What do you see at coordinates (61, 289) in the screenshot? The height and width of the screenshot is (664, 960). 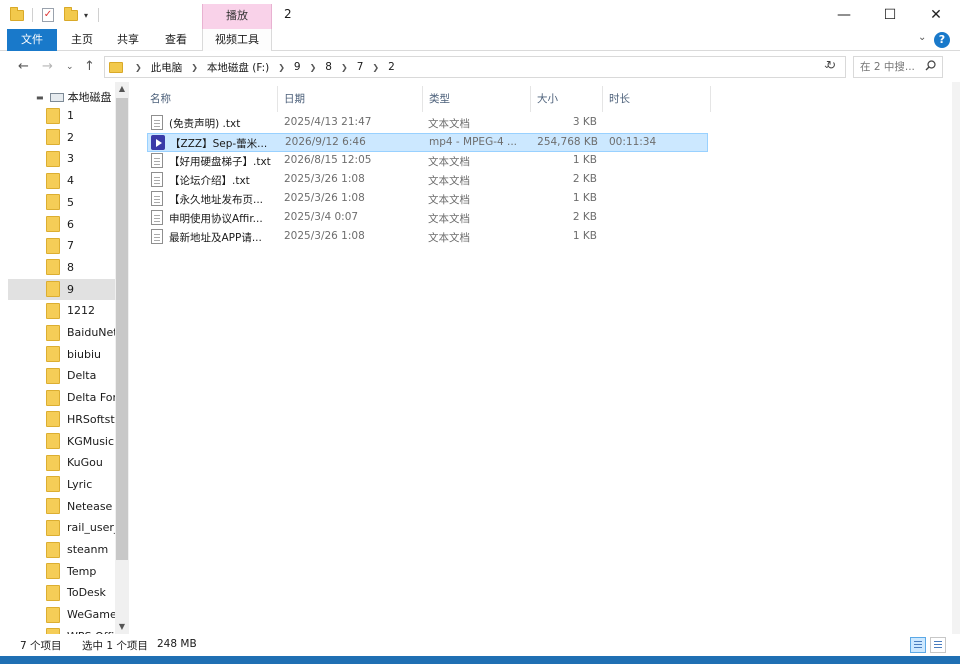 I see `nav-item-folder: 9` at bounding box center [61, 289].